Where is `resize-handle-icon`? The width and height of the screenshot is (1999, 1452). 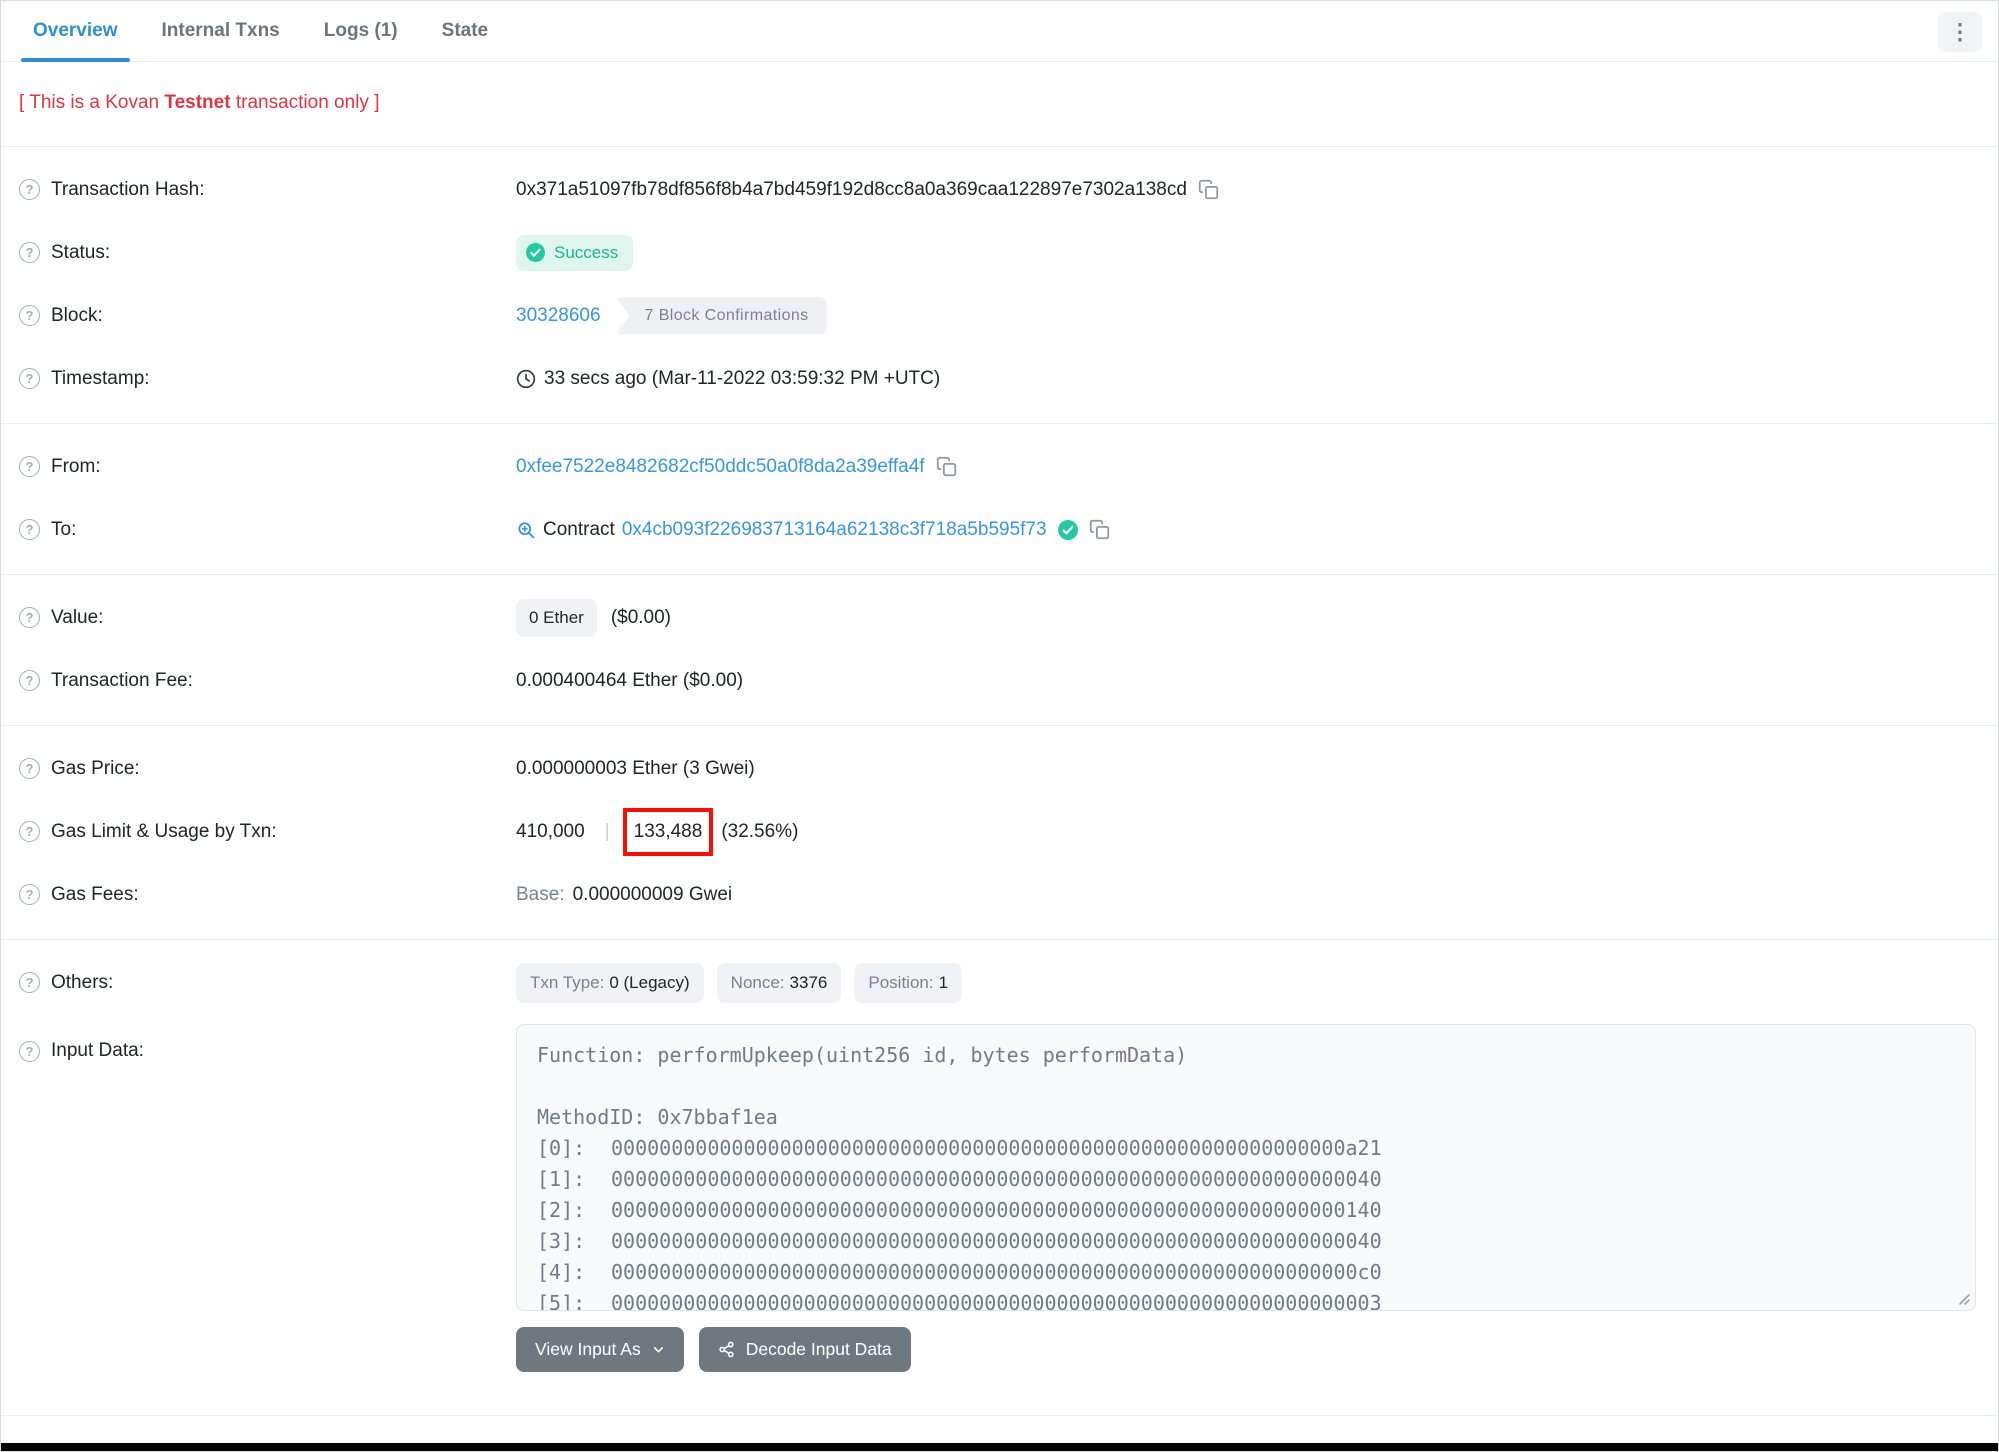 resize-handle-icon is located at coordinates (1963, 1298).